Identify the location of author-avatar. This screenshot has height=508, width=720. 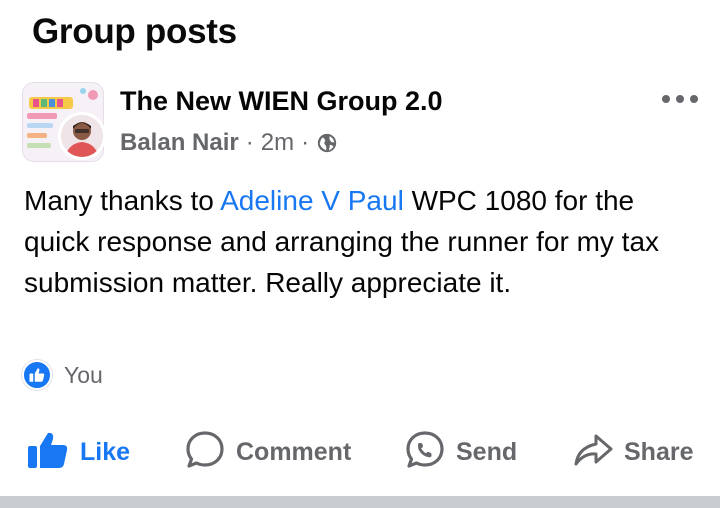
(82, 136).